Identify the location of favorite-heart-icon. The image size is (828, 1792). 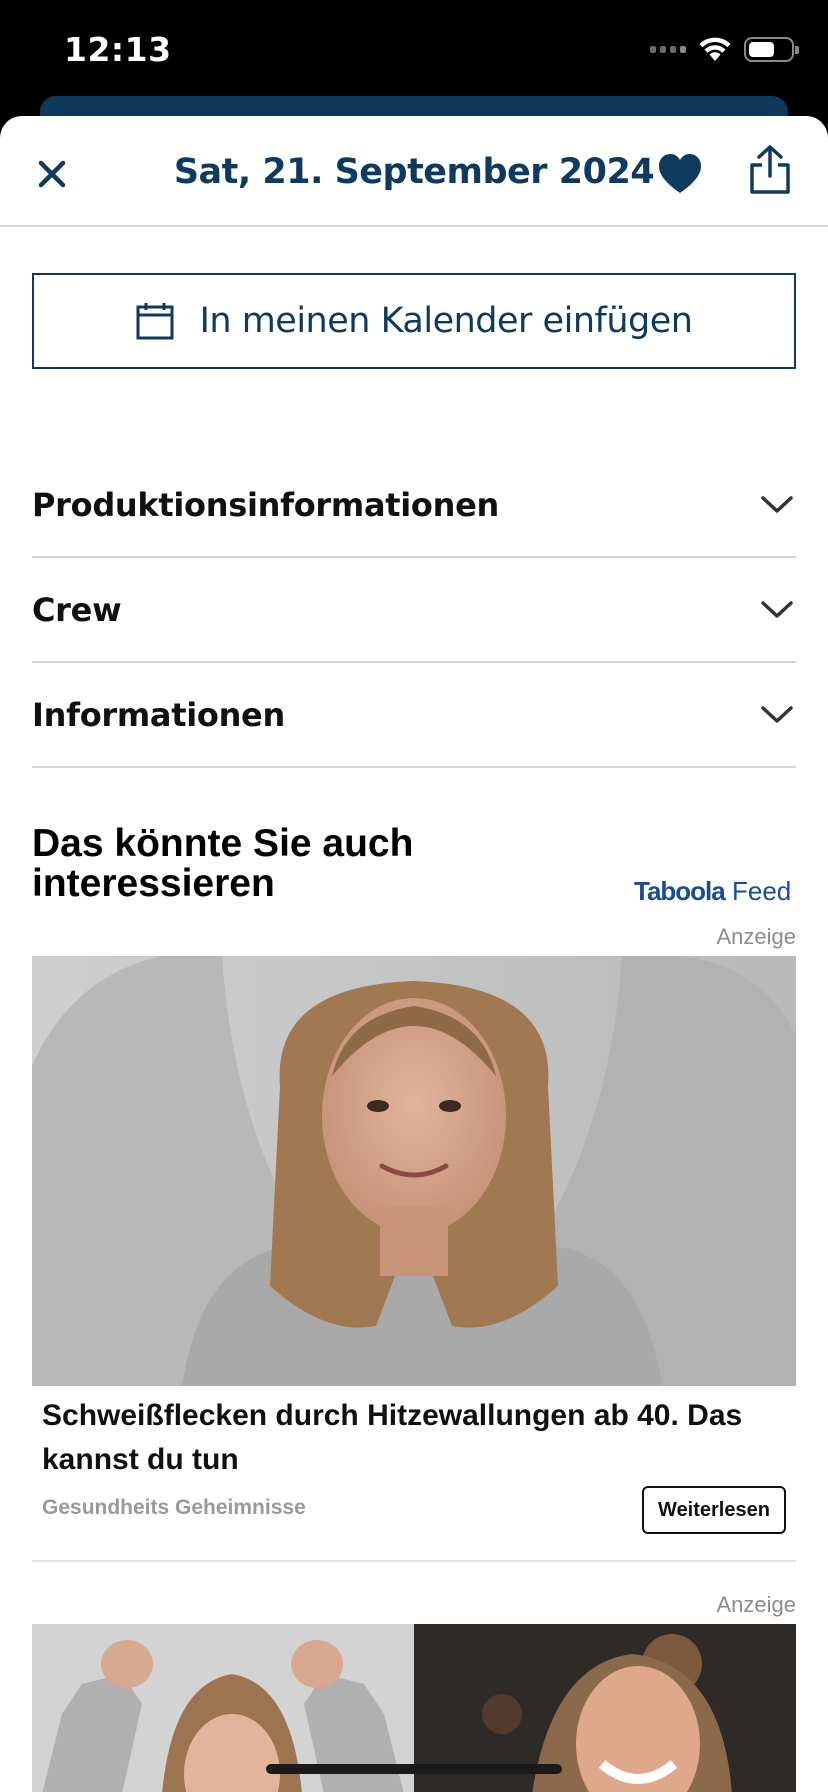
(680, 174).